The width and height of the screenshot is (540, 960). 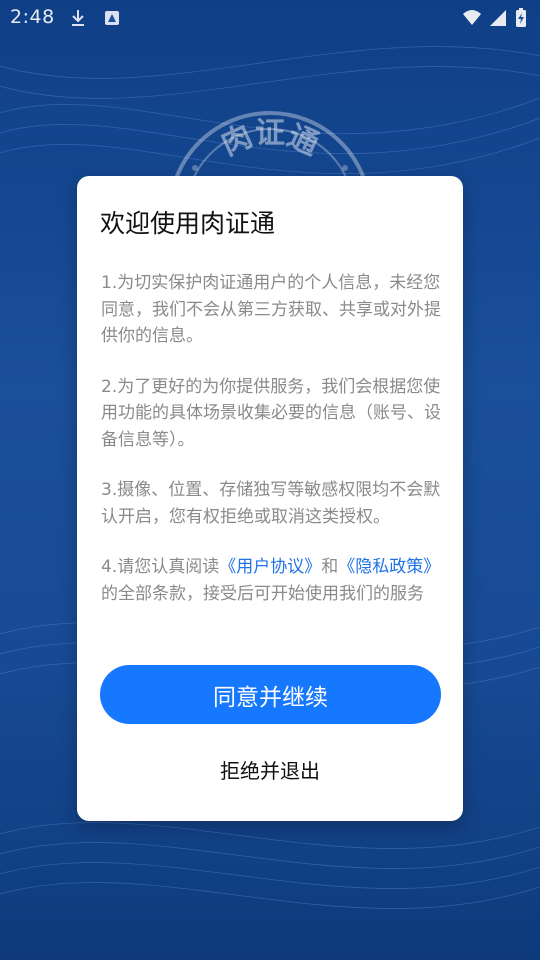 What do you see at coordinates (270, 567) in the screenshot?
I see `user-agreement-link: 《用户协议》` at bounding box center [270, 567].